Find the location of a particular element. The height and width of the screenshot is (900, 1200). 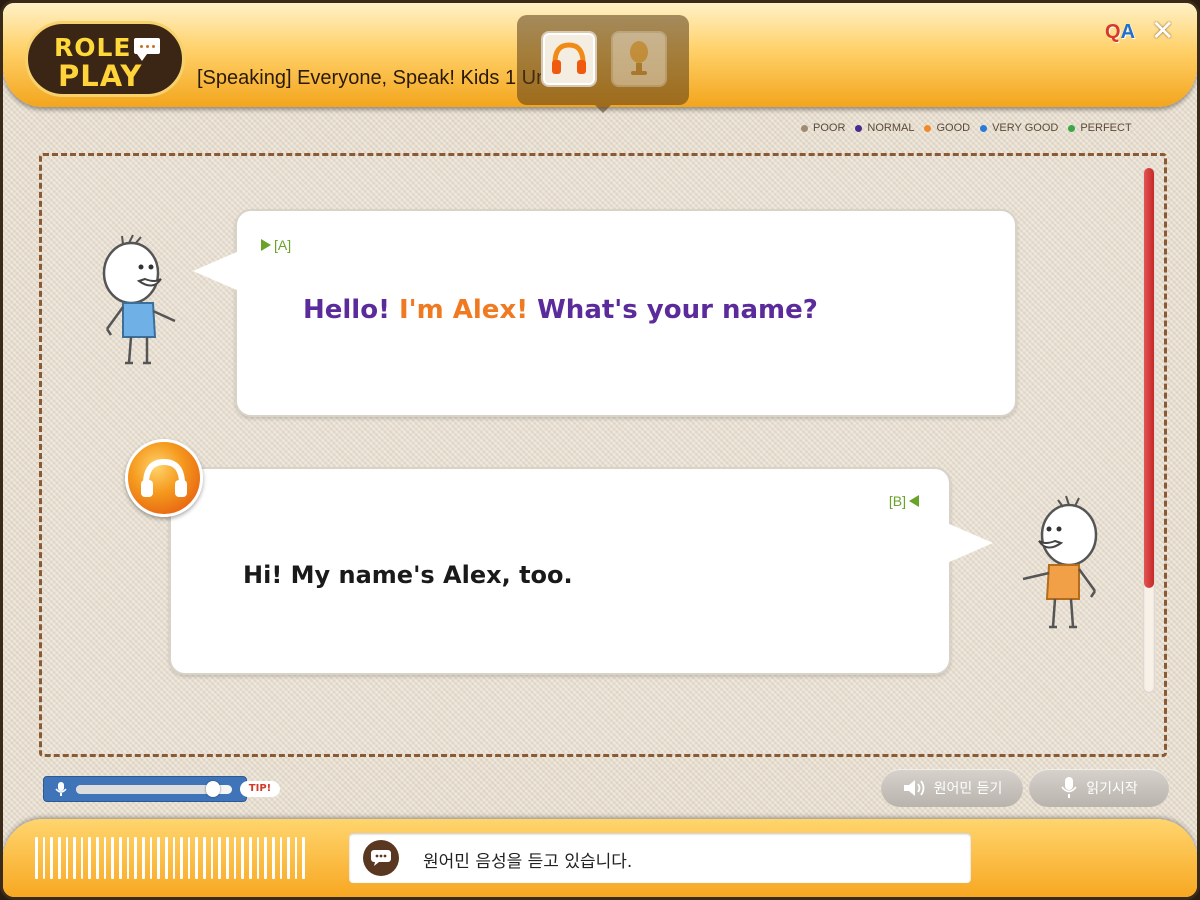

headphones-icon is located at coordinates (569, 58).